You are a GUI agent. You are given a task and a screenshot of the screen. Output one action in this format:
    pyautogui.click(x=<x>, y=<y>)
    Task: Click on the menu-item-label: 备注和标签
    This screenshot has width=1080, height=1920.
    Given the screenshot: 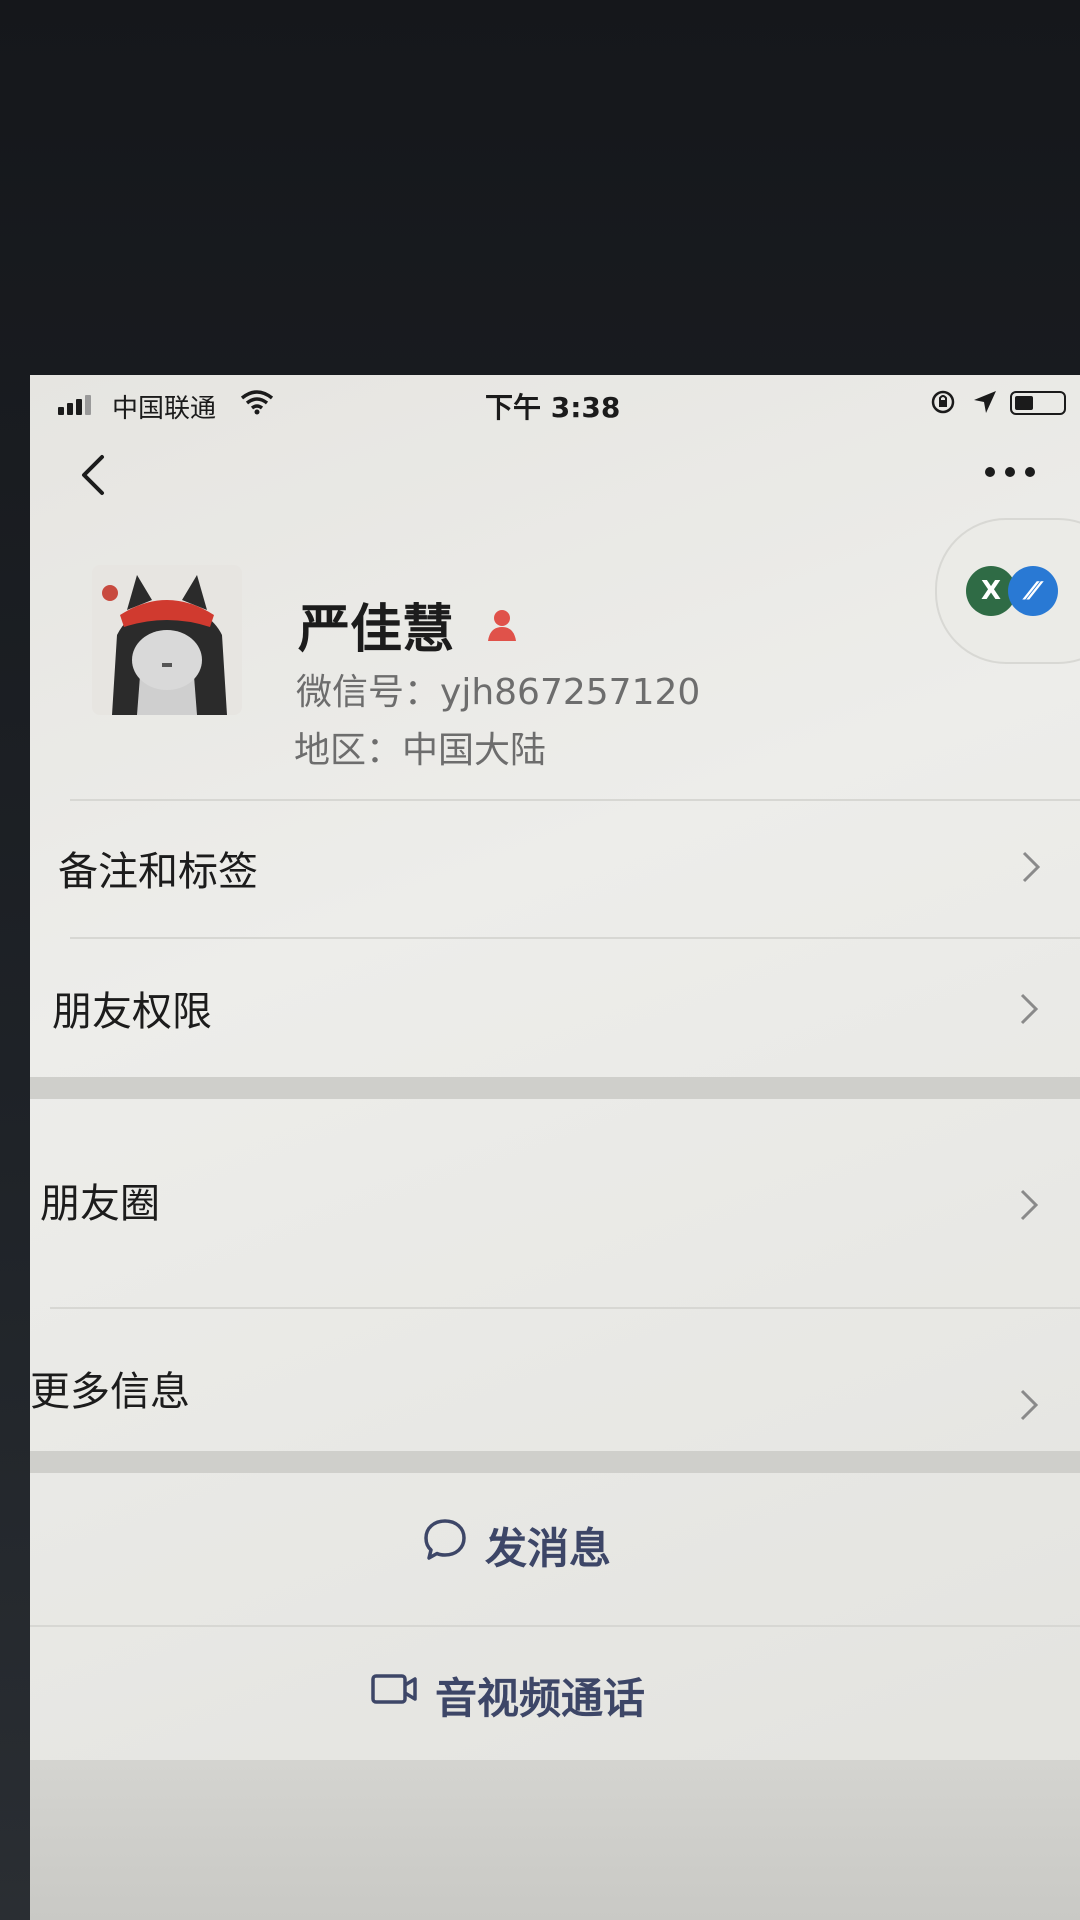 What is the action you would take?
    pyautogui.click(x=158, y=872)
    